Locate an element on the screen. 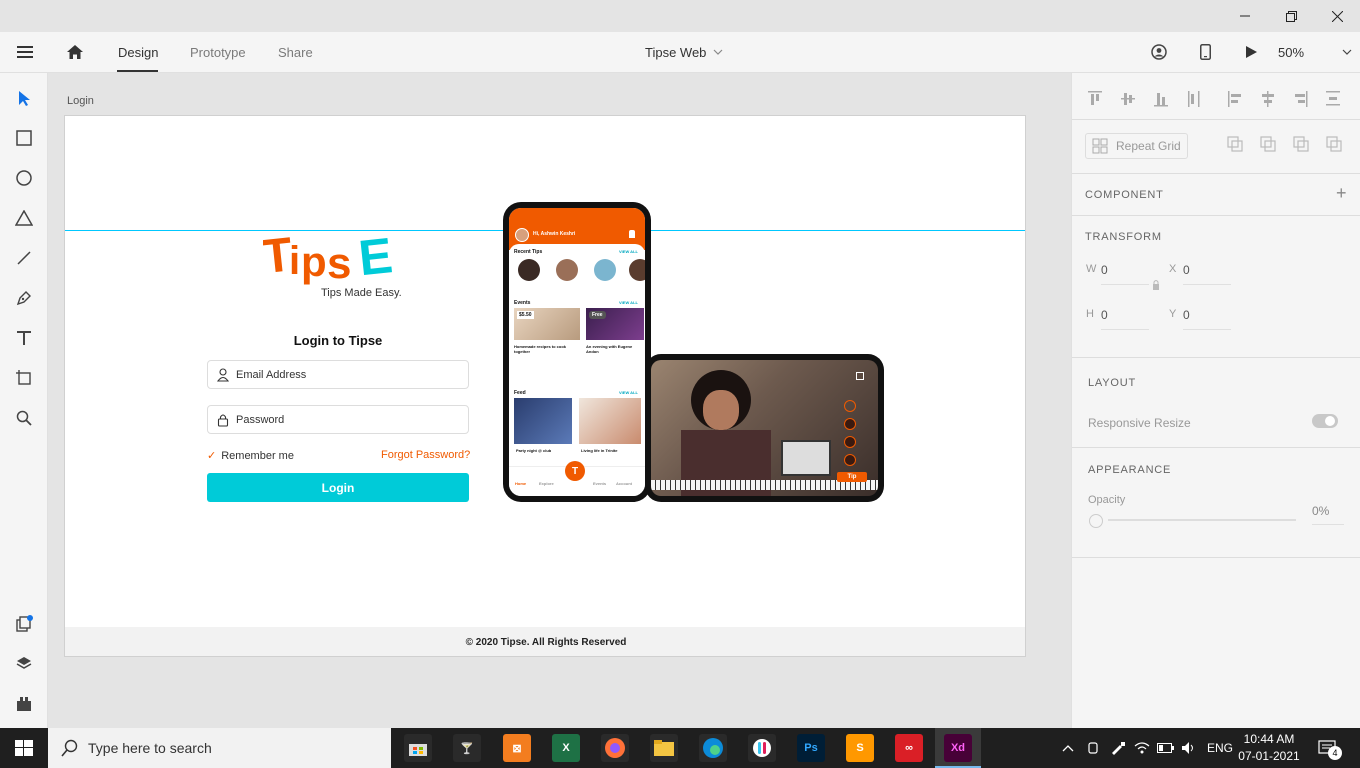  language-indicator: ENG is located at coordinates (1220, 748).